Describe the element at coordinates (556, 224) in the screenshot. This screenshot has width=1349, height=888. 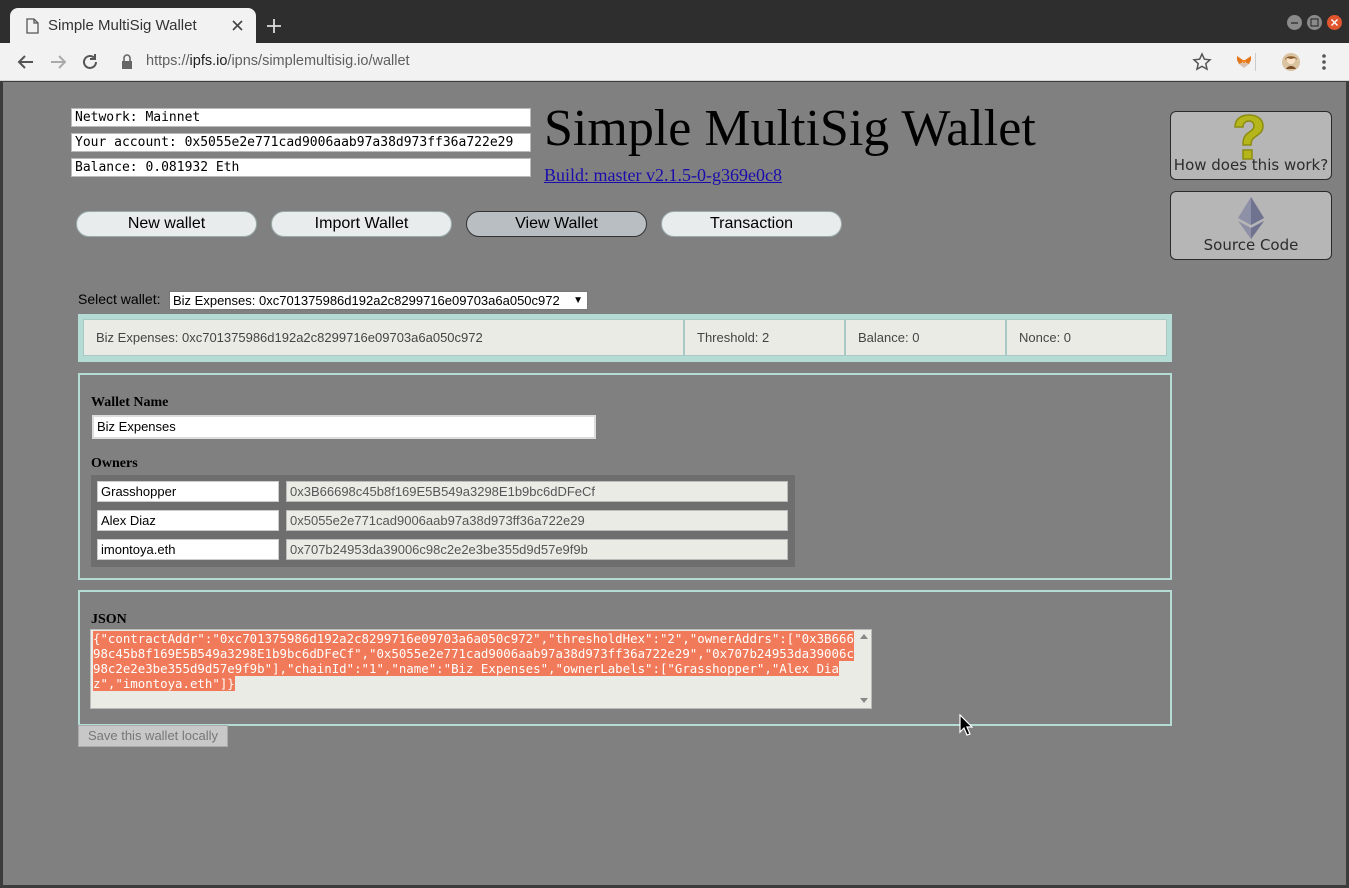
I see `view-wallet-button: View Wallet` at that location.